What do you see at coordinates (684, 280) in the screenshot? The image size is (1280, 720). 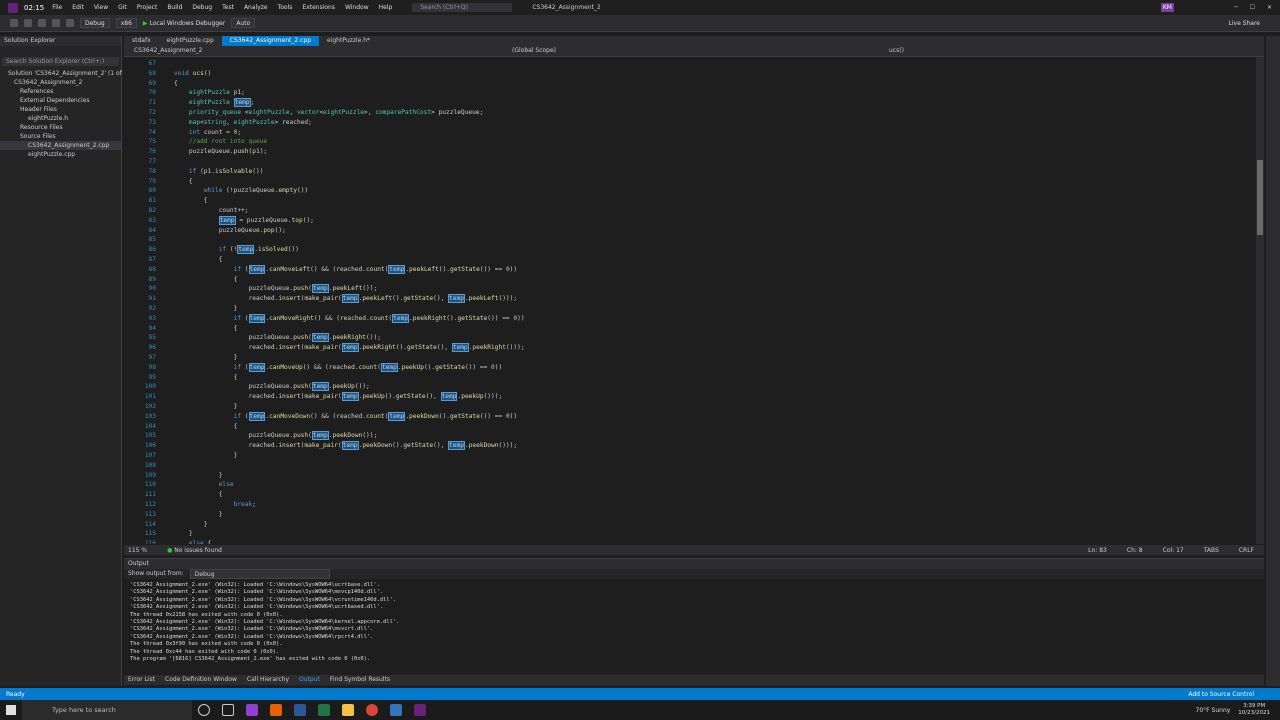 I see `code-line: 89 {` at bounding box center [684, 280].